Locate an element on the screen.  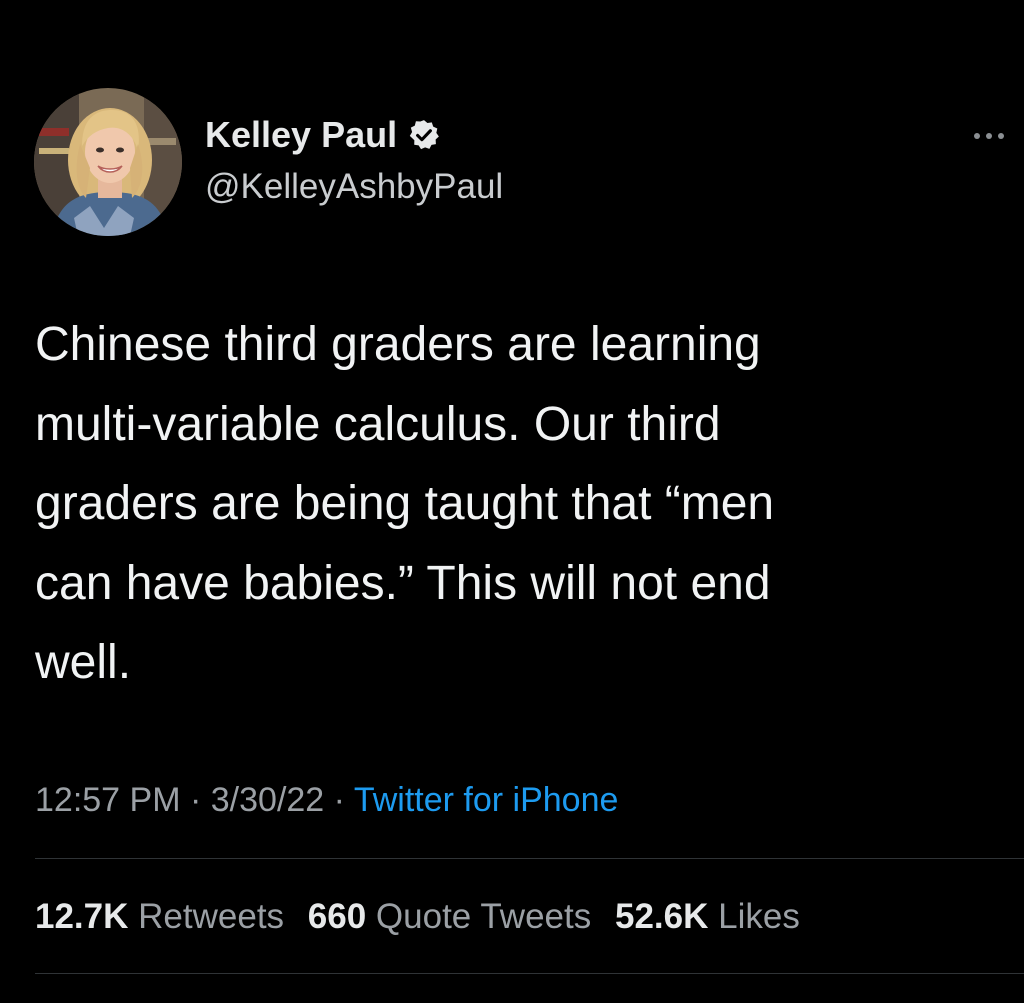
retweets-count: 12.7K is located at coordinates (82, 916).